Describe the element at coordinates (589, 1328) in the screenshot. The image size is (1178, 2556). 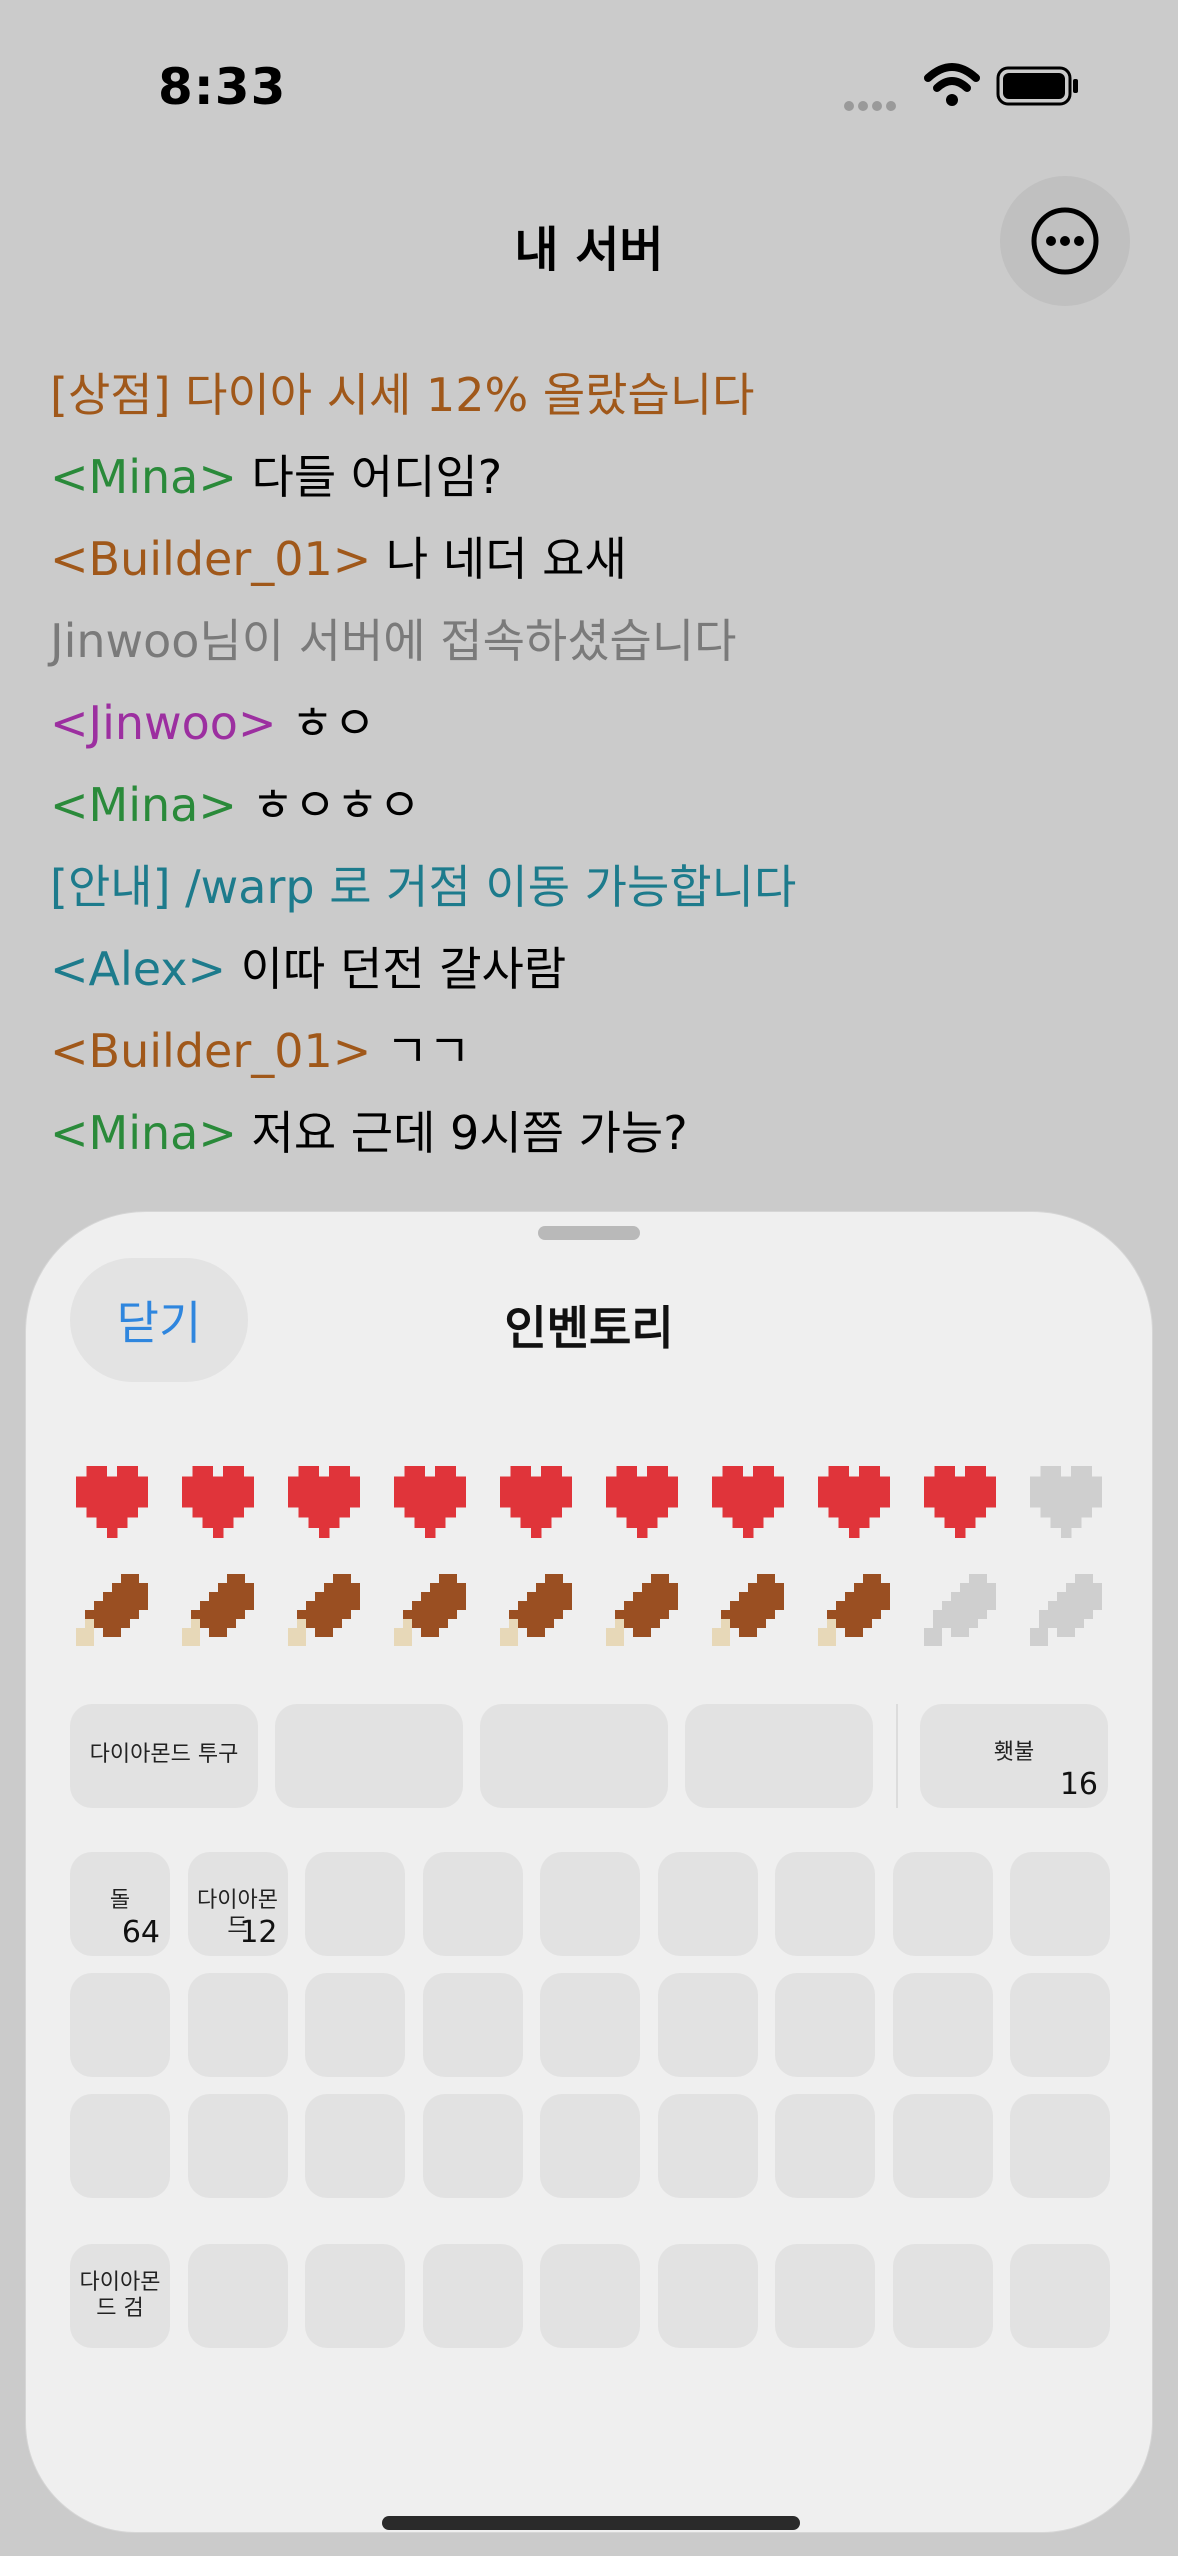
I see `sheet-title: 인벤토리` at that location.